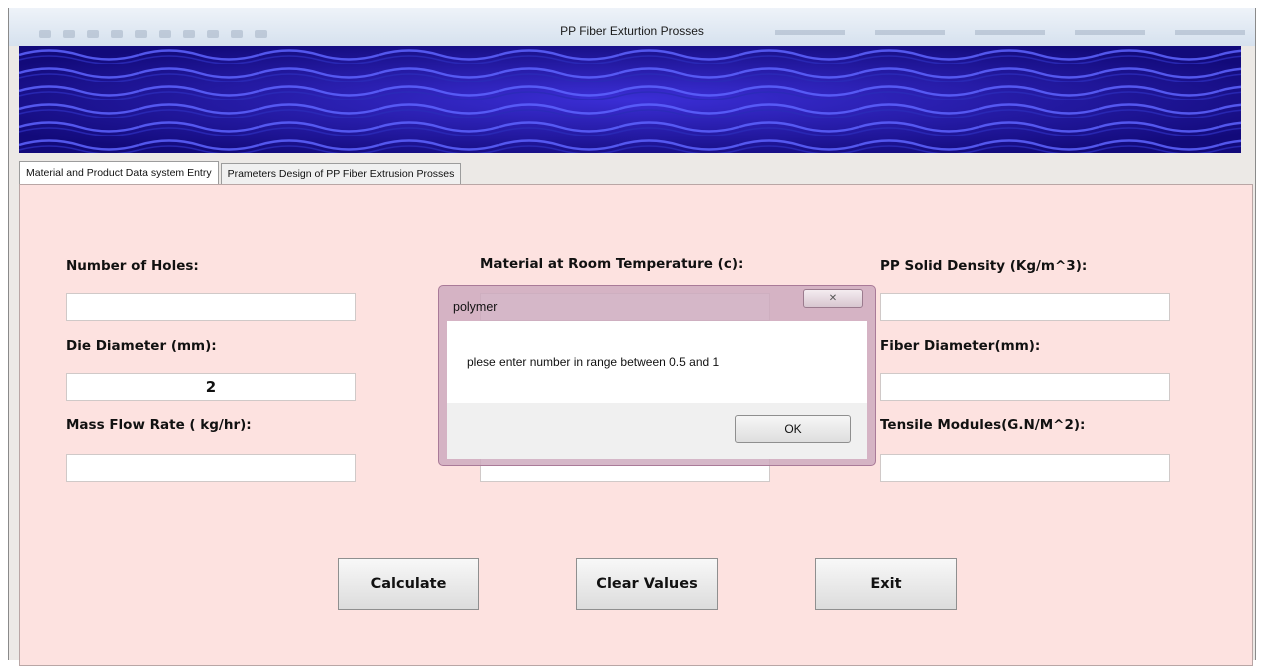  What do you see at coordinates (1025, 468) in the screenshot?
I see `tensile-modules-input` at bounding box center [1025, 468].